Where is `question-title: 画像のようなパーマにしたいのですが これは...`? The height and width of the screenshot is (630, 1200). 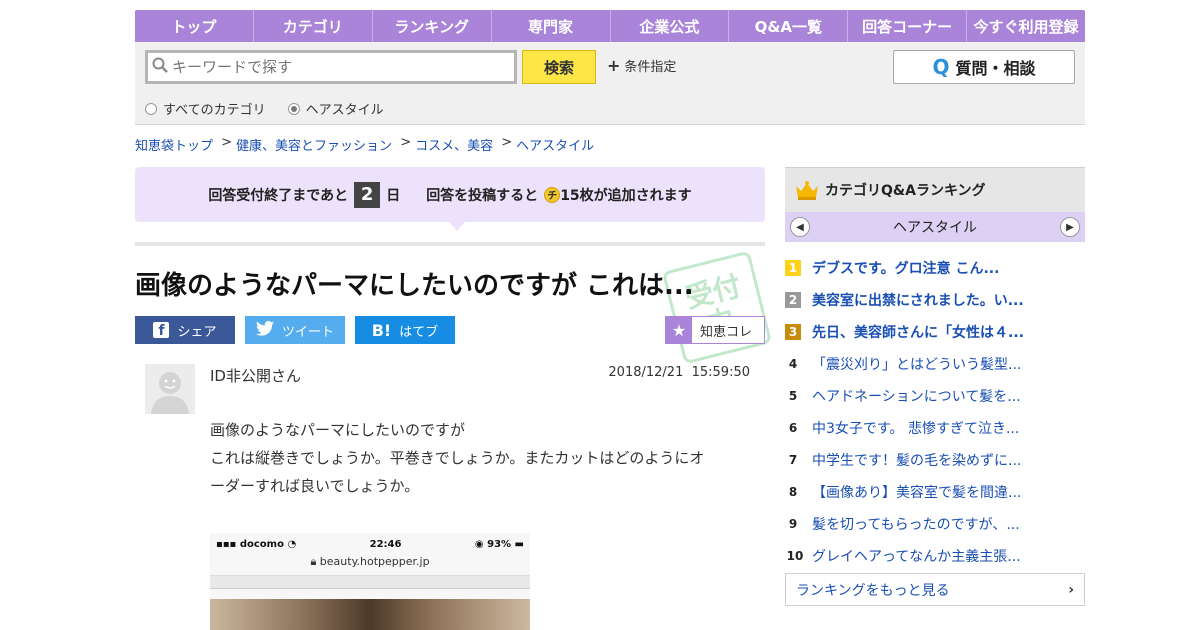
question-title: 画像のようなパーマにしたいのですが これは... is located at coordinates (414, 286).